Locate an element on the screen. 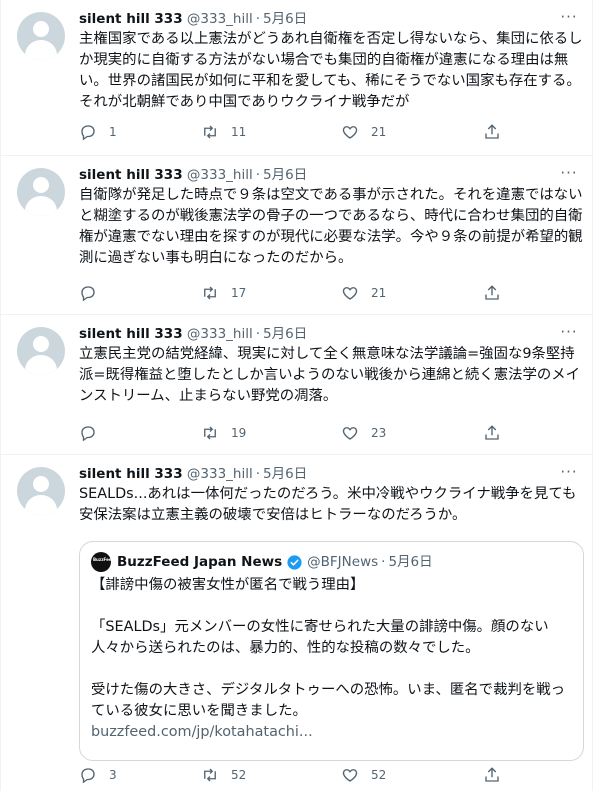 Image resolution: width=593 pixels, height=791 pixels. quoted-avatar-label: BuzzFeed is located at coordinates (104, 559).